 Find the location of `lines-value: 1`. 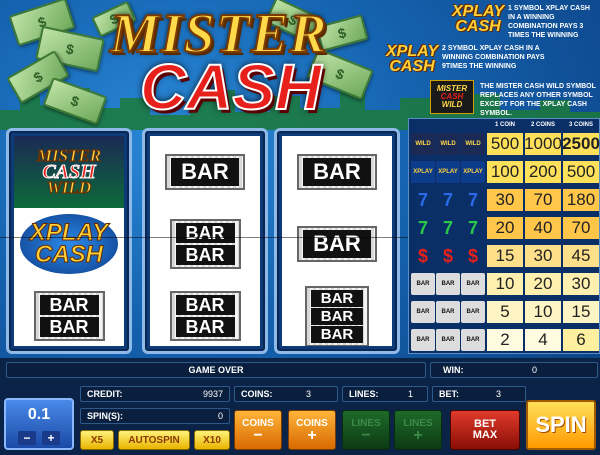

lines-value: 1 is located at coordinates (410, 394).